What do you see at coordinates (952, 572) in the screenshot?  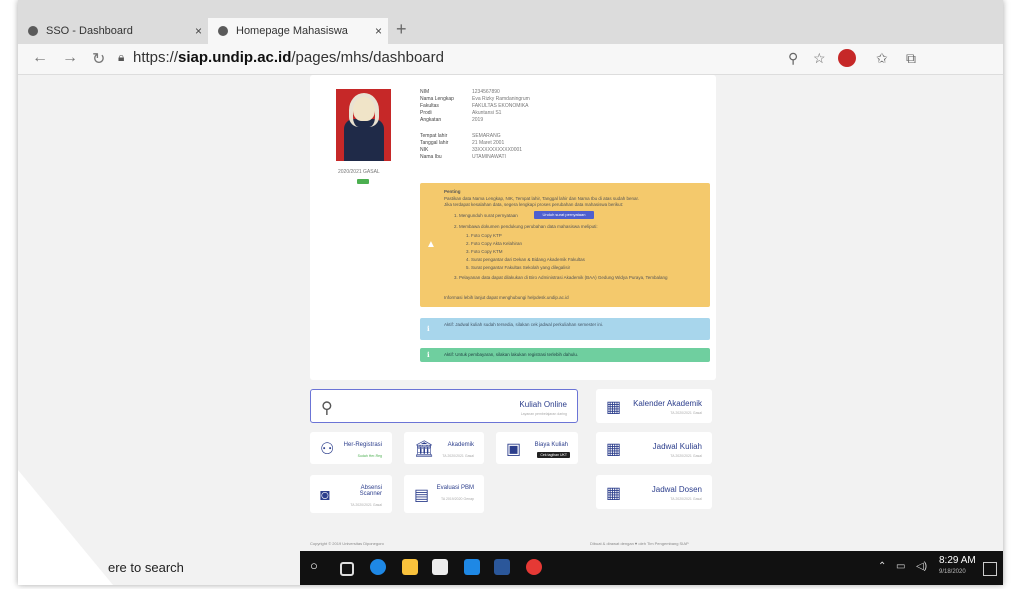 I see `clock-date: 9/18/2020` at bounding box center [952, 572].